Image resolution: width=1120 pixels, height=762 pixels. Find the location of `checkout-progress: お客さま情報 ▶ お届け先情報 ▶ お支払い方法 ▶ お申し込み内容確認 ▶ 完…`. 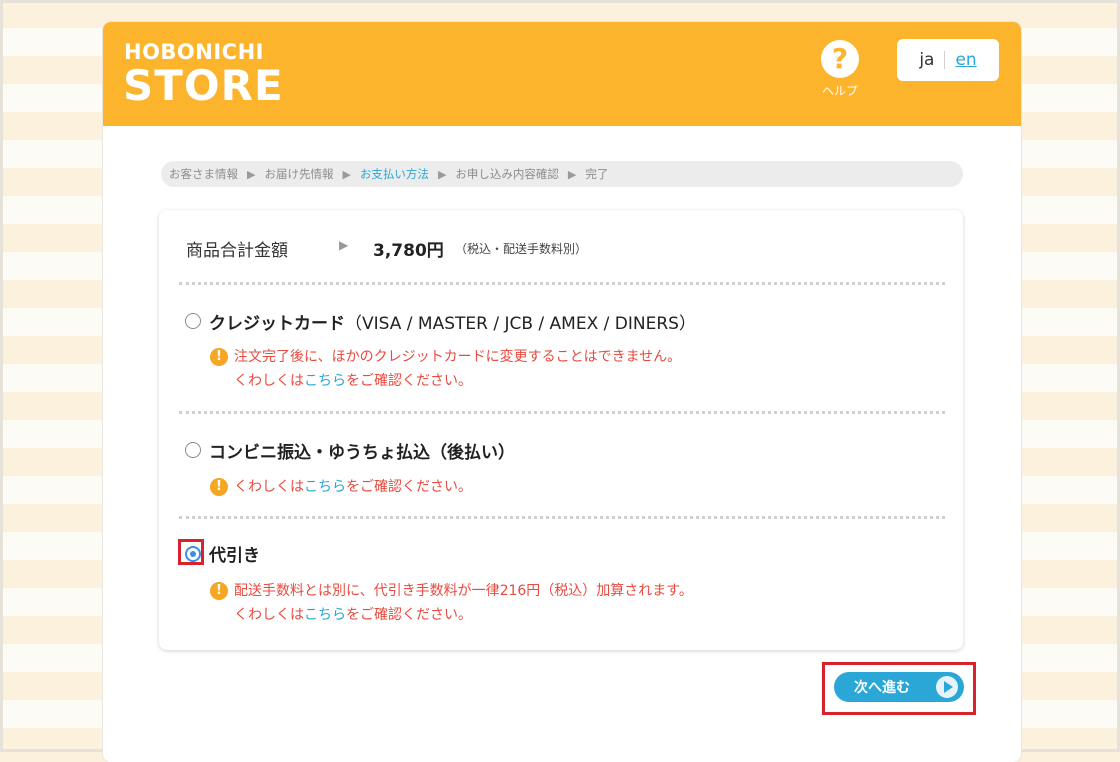

checkout-progress: お客さま情報 ▶ お届け先情報 ▶ お支払い方法 ▶ お申し込み内容確認 ▶ 完… is located at coordinates (562, 174).